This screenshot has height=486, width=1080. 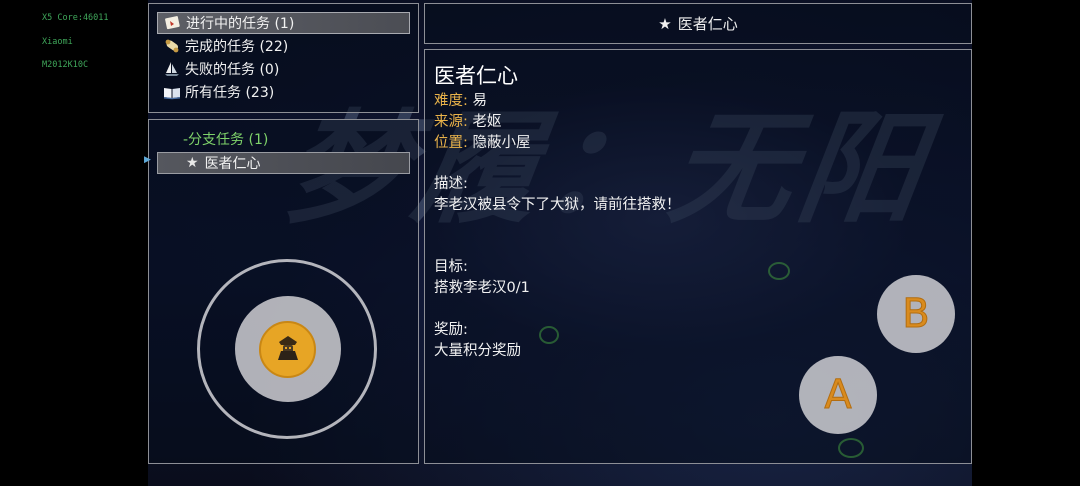 What do you see at coordinates (482, 288) in the screenshot?
I see `goal-text: 搭救李老汉0/1` at bounding box center [482, 288].